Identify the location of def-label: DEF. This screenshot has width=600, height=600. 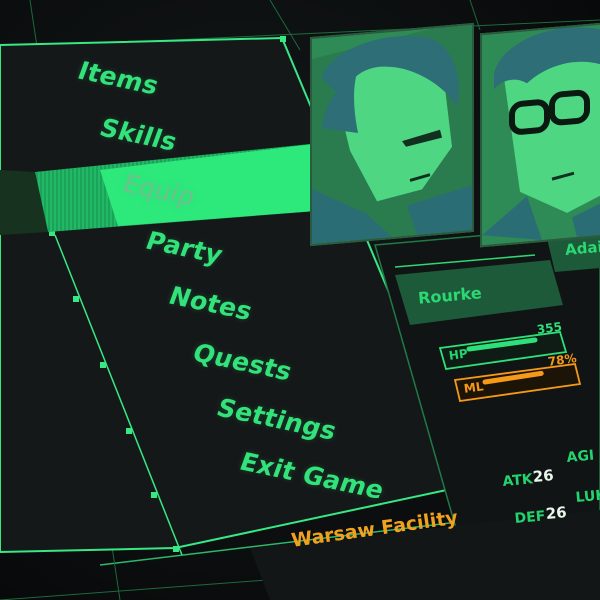
(530, 517).